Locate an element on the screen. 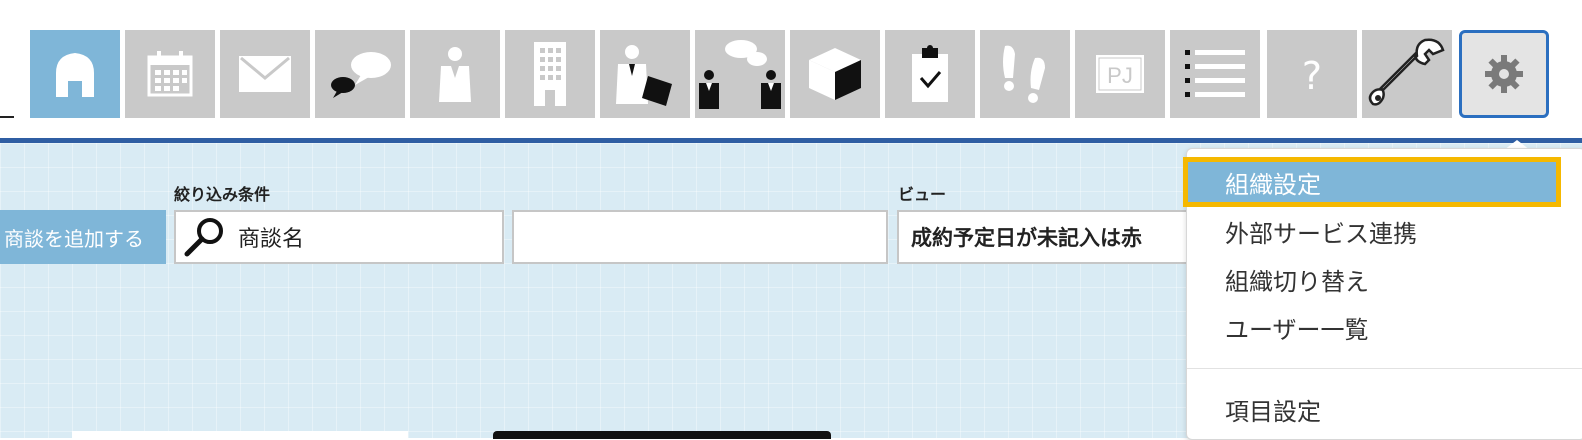 The width and height of the screenshot is (1582, 440). gear-icon is located at coordinates (1504, 74).